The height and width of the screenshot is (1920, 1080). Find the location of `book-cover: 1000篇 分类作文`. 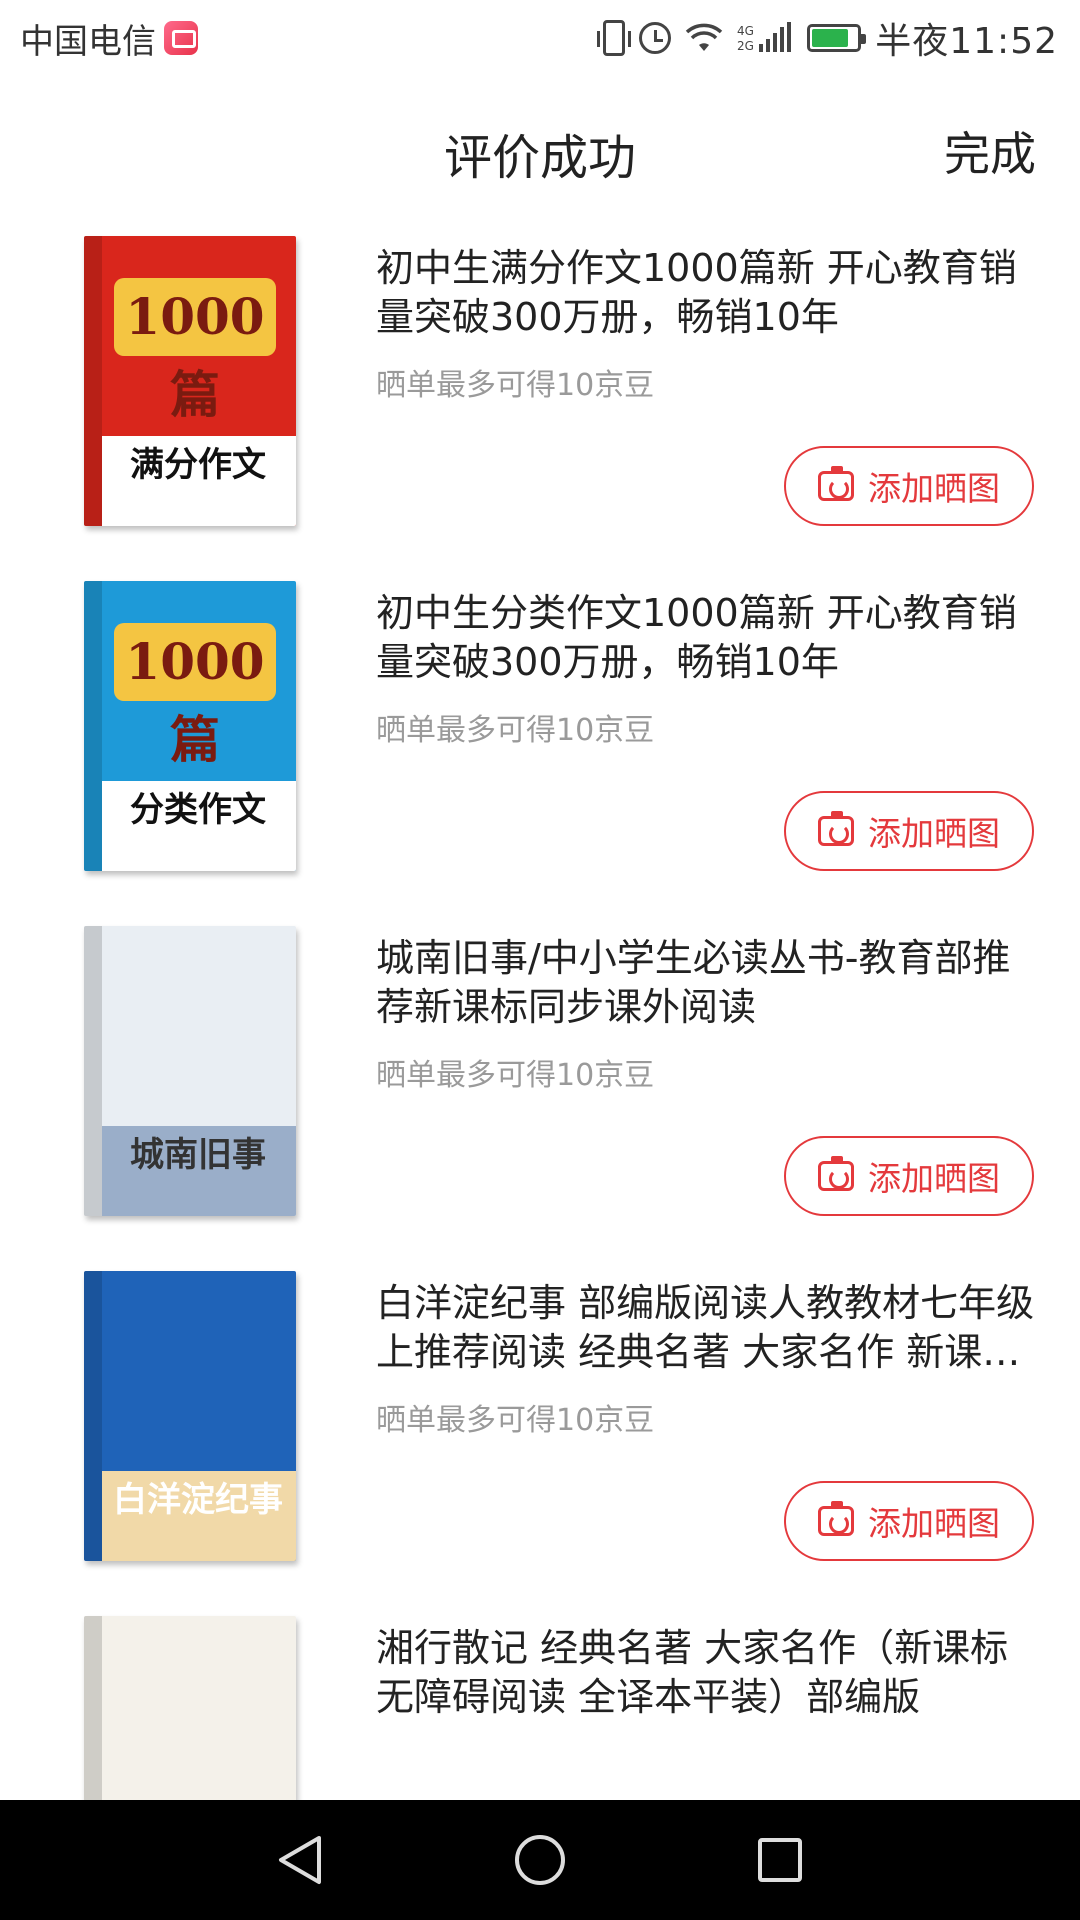

book-cover: 1000篇 分类作文 is located at coordinates (190, 726).